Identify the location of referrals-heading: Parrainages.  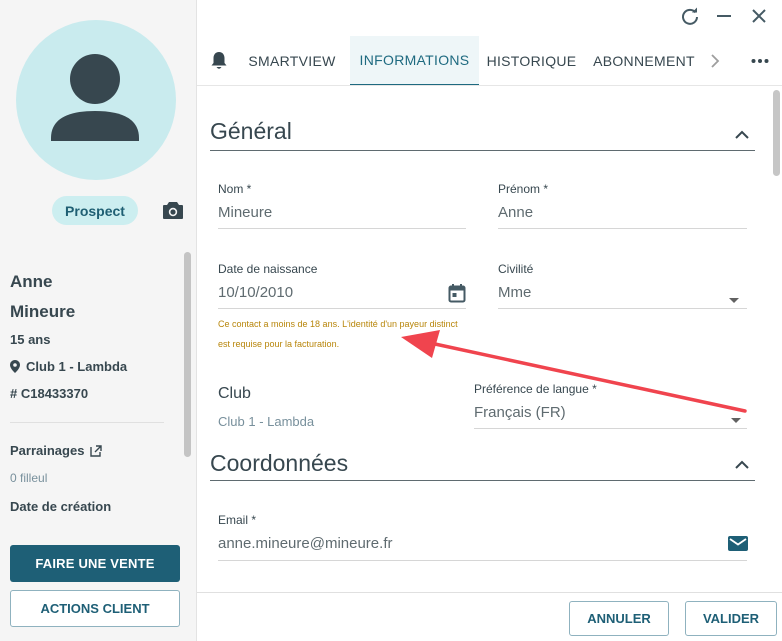
(56, 450).